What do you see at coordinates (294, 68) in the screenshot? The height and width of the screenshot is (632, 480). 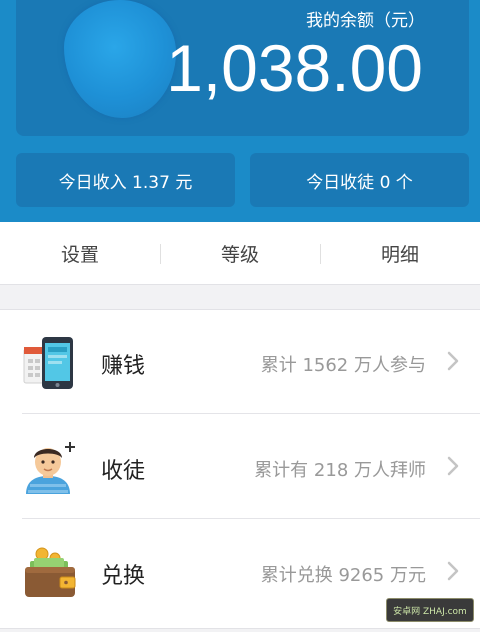 I see `balance-amount: 1,038.00` at bounding box center [294, 68].